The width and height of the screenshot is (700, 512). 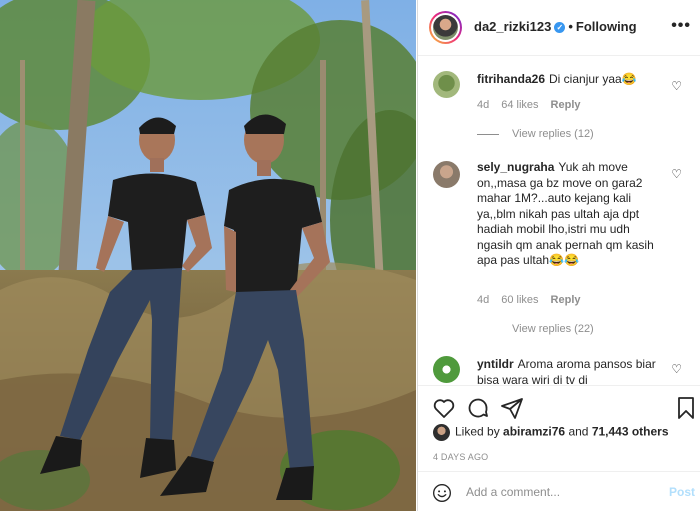 I want to click on verified-badge-icon: ✓, so click(x=560, y=28).